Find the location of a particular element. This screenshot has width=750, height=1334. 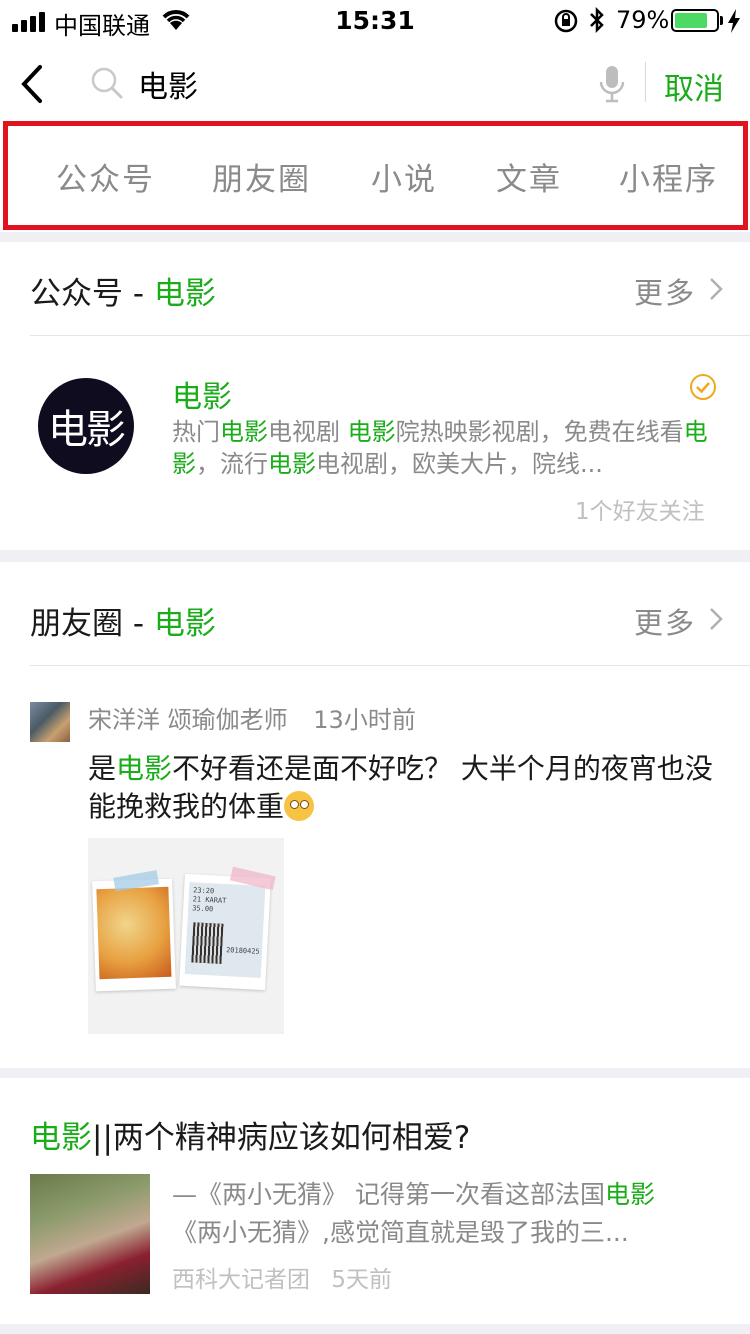

account-logo: 电影 is located at coordinates (86, 426).